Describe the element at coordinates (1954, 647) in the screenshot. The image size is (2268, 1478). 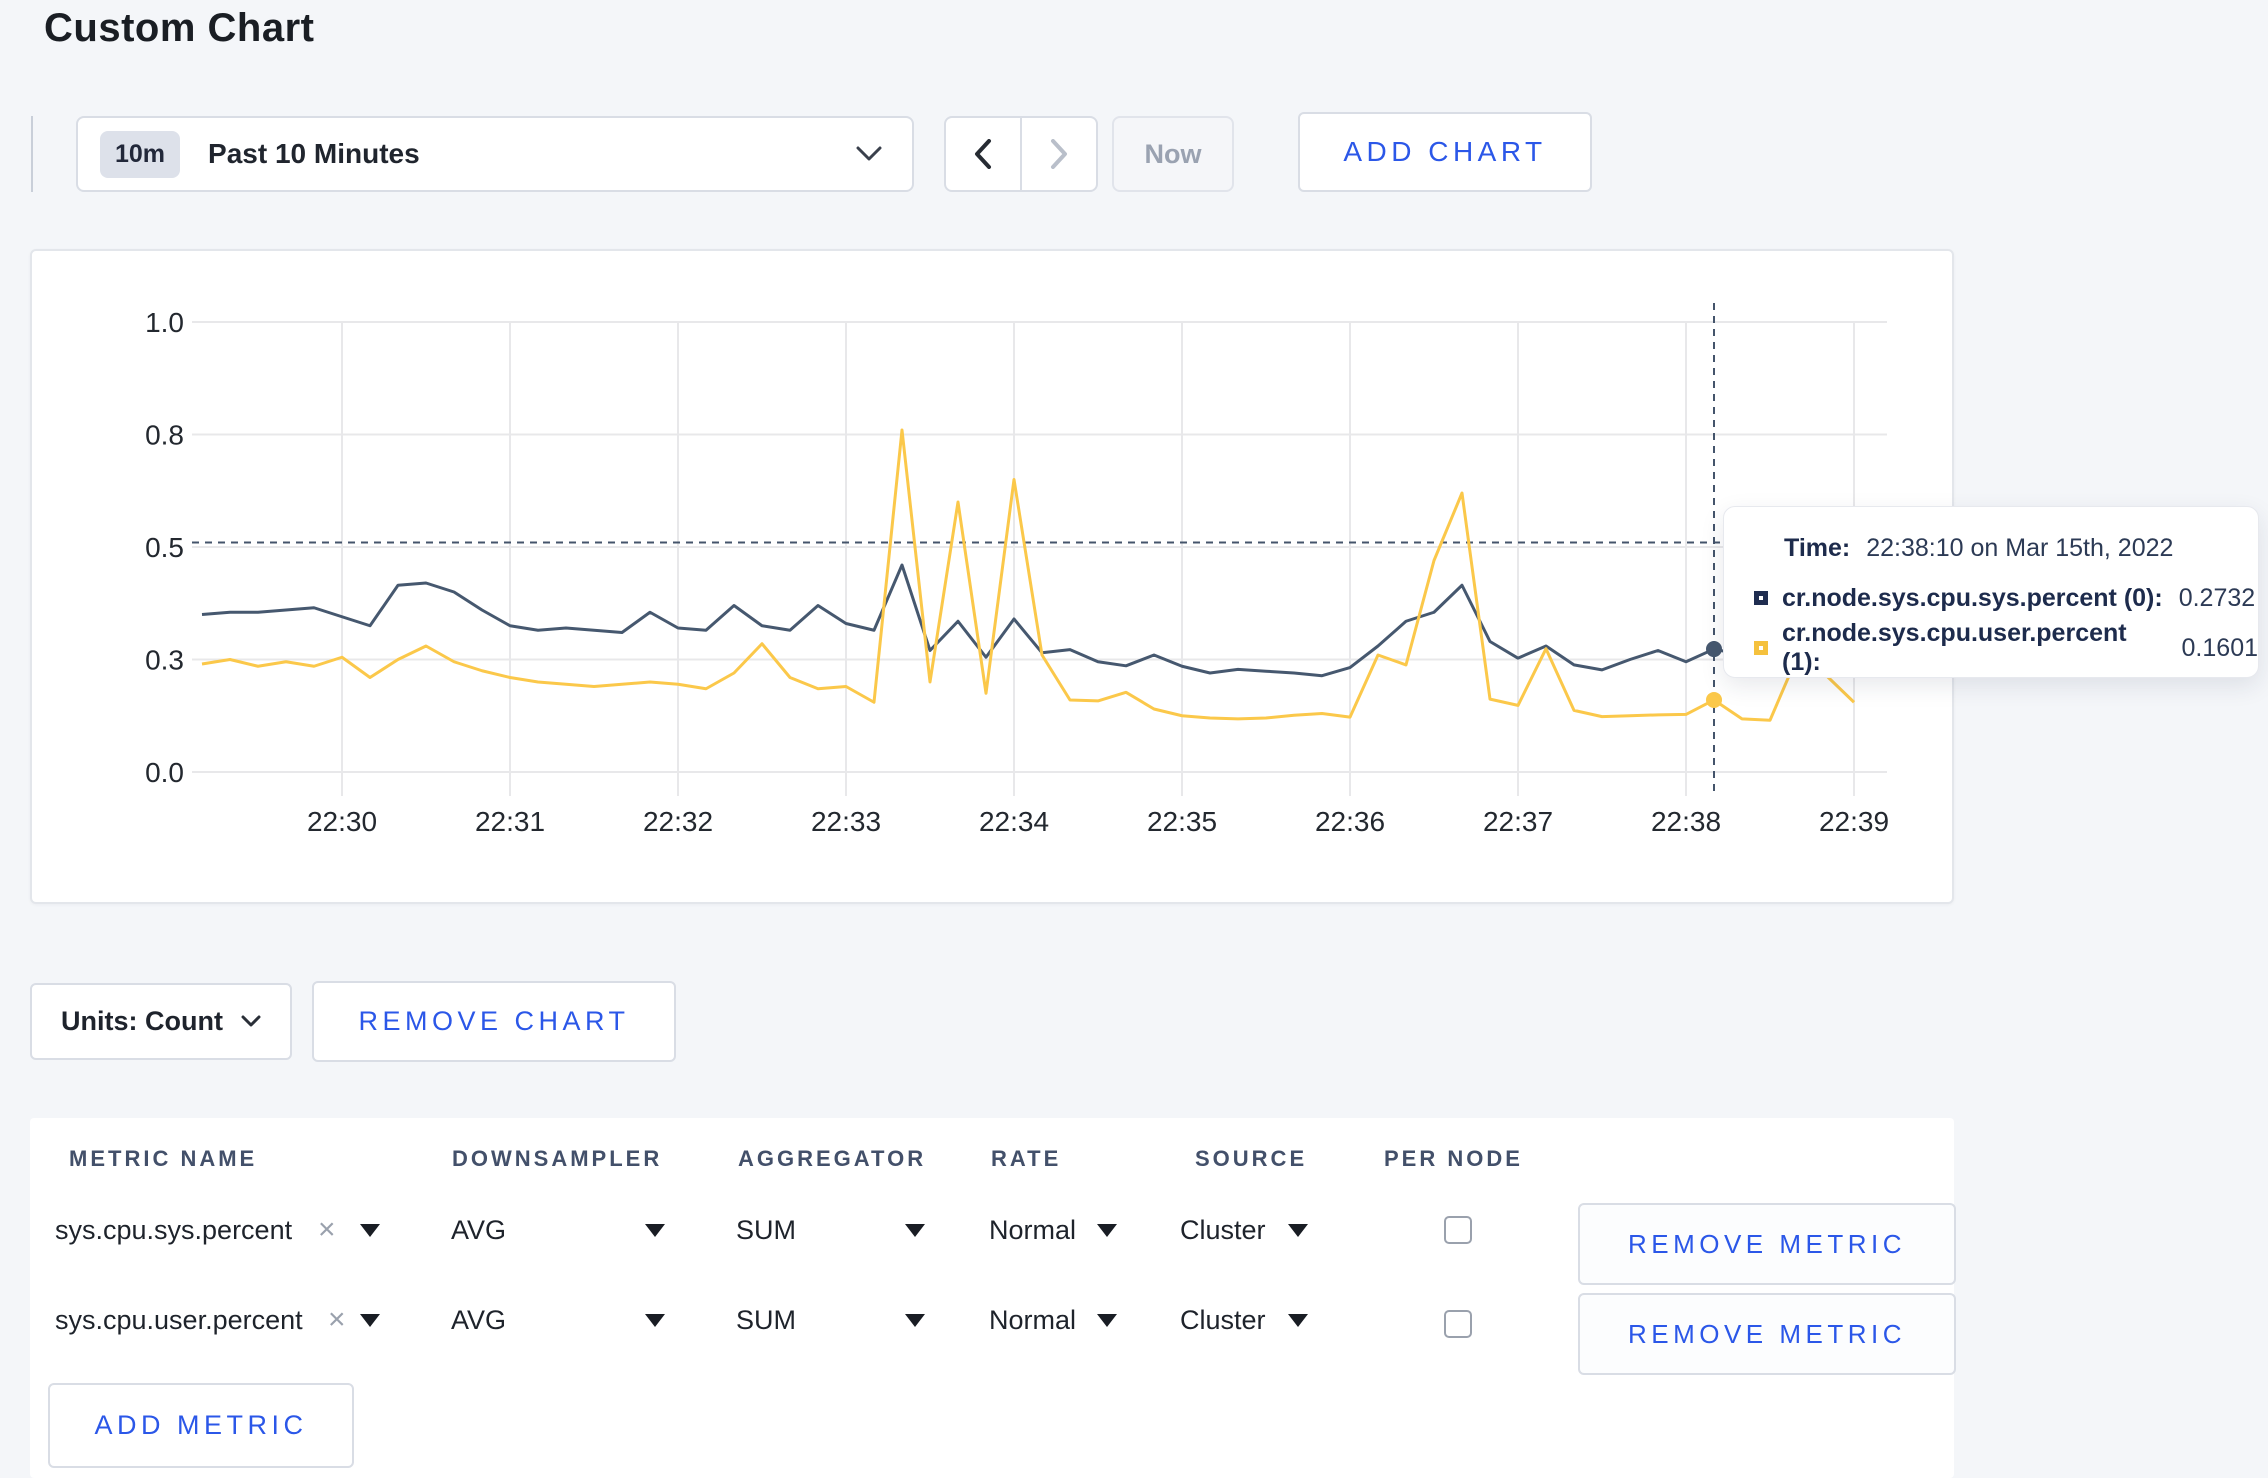
I see `tooltip-series-user-name: cr.node.sys.cpu.user.percent (1):` at that location.